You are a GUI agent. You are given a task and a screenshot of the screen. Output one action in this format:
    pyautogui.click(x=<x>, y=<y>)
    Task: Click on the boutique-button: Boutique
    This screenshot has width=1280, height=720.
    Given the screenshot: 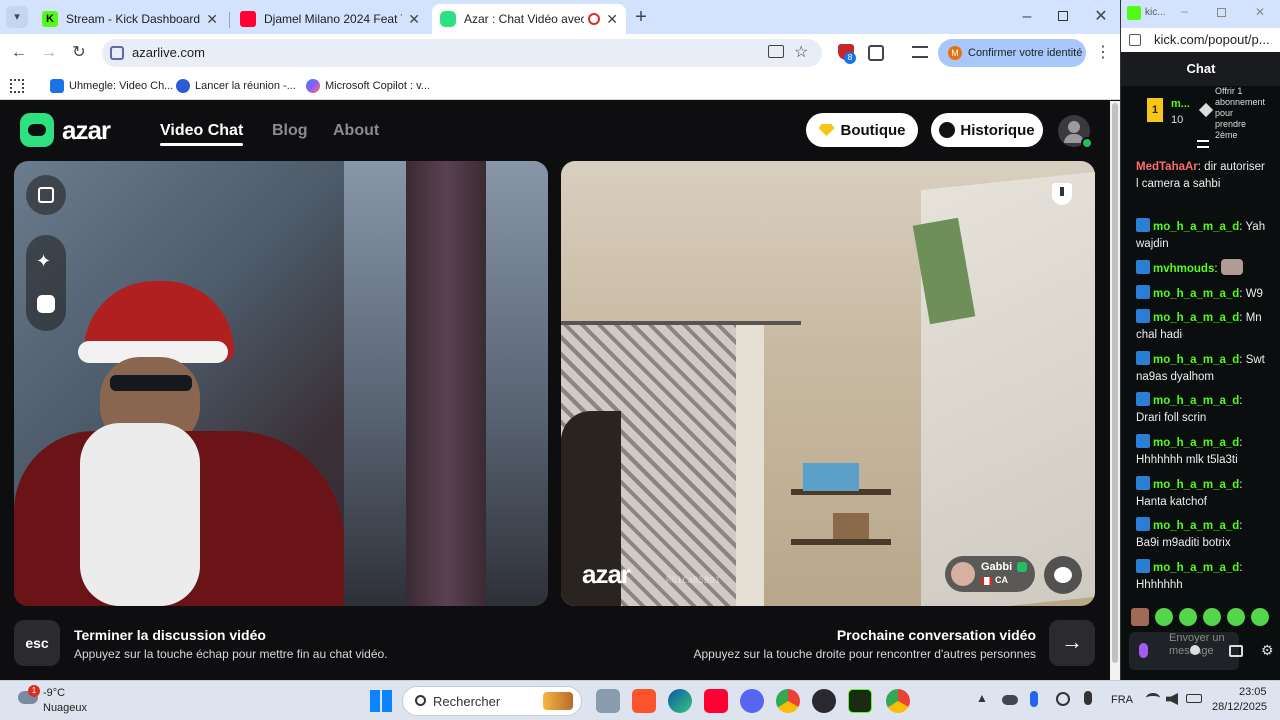 What is the action you would take?
    pyautogui.click(x=862, y=130)
    